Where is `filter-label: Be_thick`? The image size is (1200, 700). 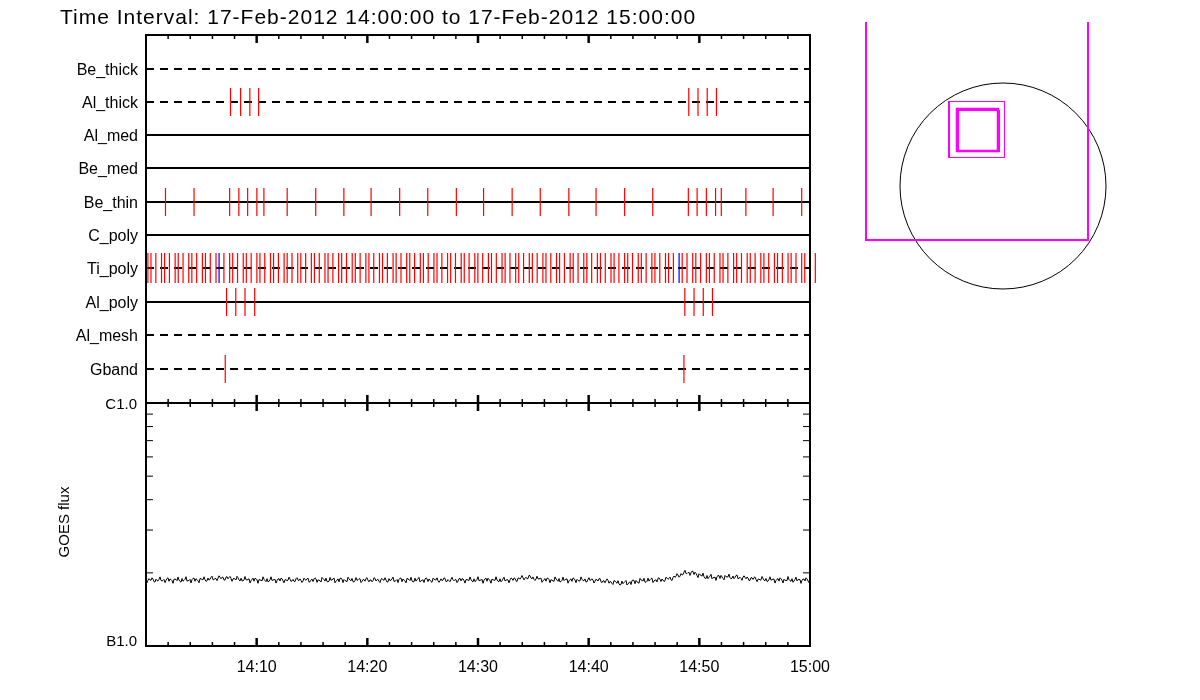
filter-label: Be_thick is located at coordinates (107, 69).